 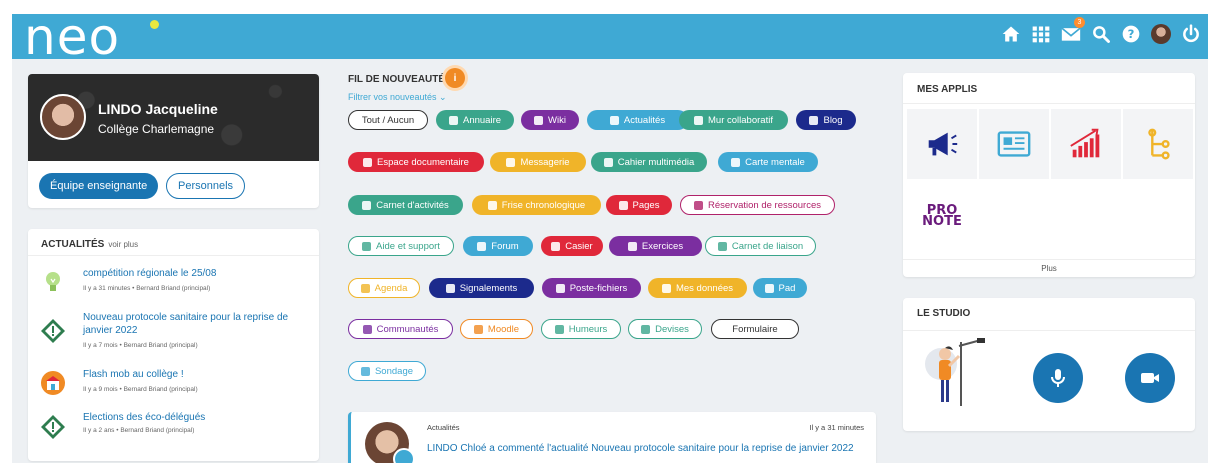 What do you see at coordinates (545, 162) in the screenshot?
I see `chip-label: Messagerie` at bounding box center [545, 162].